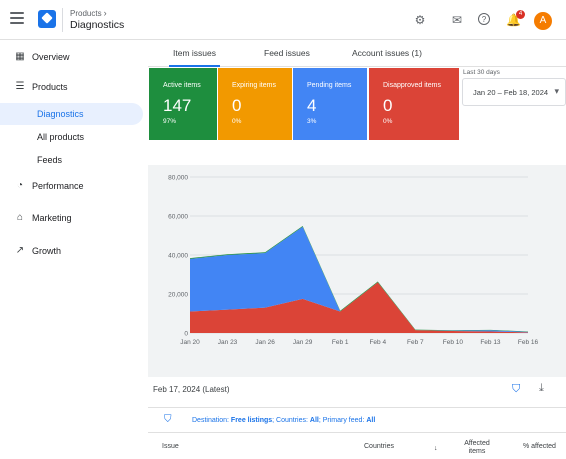 The height and width of the screenshot is (459, 566). What do you see at coordinates (541, 388) in the screenshot?
I see `download-icon: ⤓` at bounding box center [541, 388].